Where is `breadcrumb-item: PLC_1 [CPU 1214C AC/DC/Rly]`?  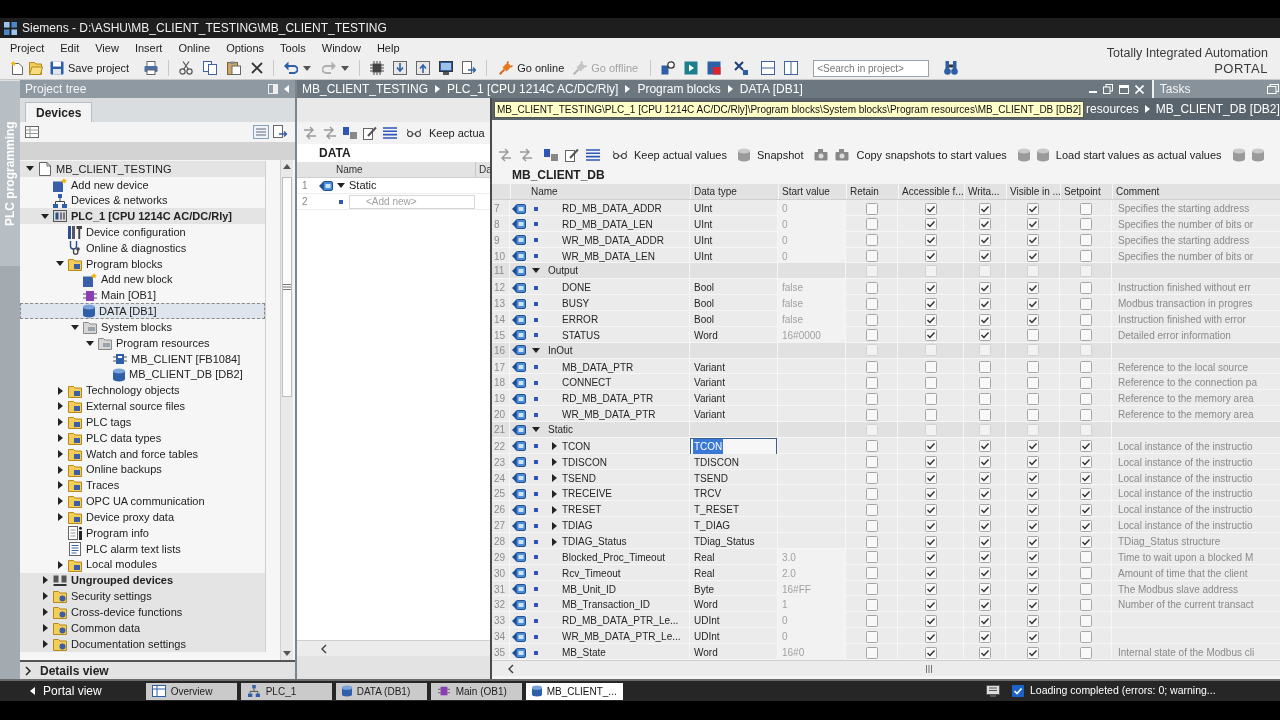 breadcrumb-item: PLC_1 [CPU 1214C AC/DC/Rly] is located at coordinates (533, 89).